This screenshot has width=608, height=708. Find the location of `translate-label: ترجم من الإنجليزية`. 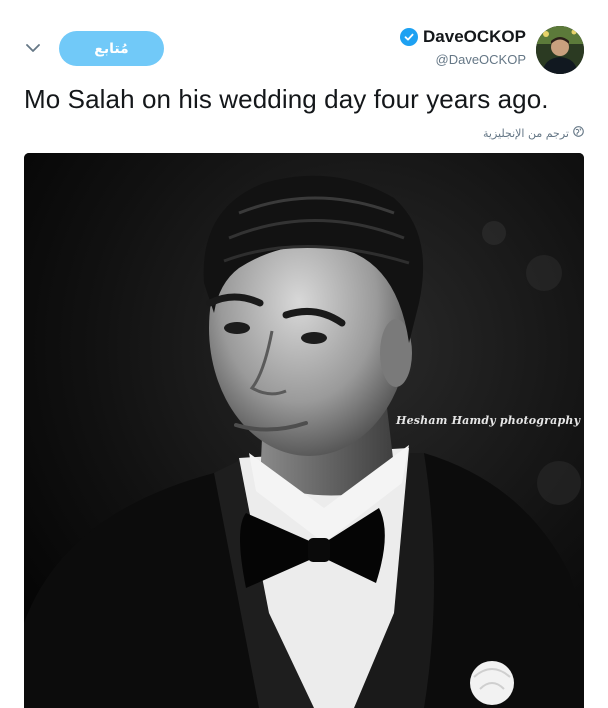

translate-label: ترجم من الإنجليزية is located at coordinates (526, 133).